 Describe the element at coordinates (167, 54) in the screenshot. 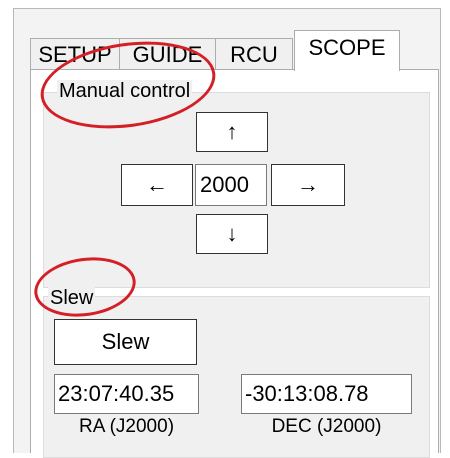

I see `tab-guide: GUIDE` at that location.